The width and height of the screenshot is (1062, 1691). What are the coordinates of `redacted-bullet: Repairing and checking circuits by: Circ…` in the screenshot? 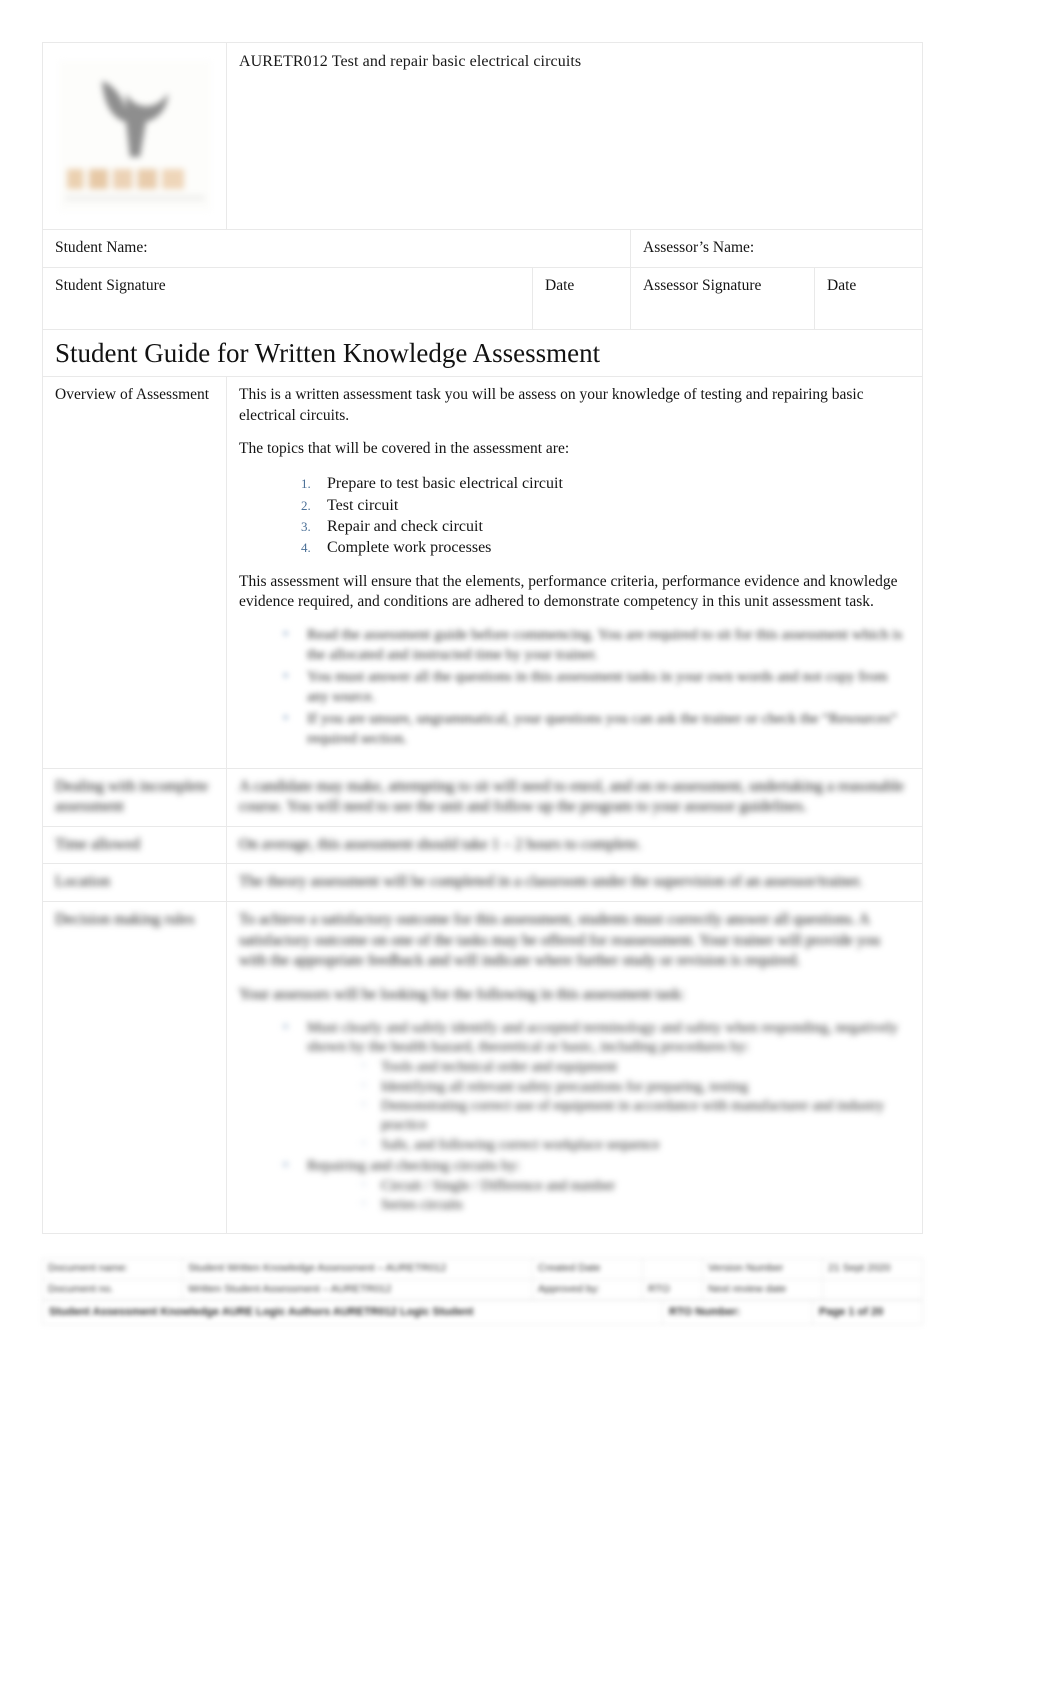 It's located at (595, 1186).